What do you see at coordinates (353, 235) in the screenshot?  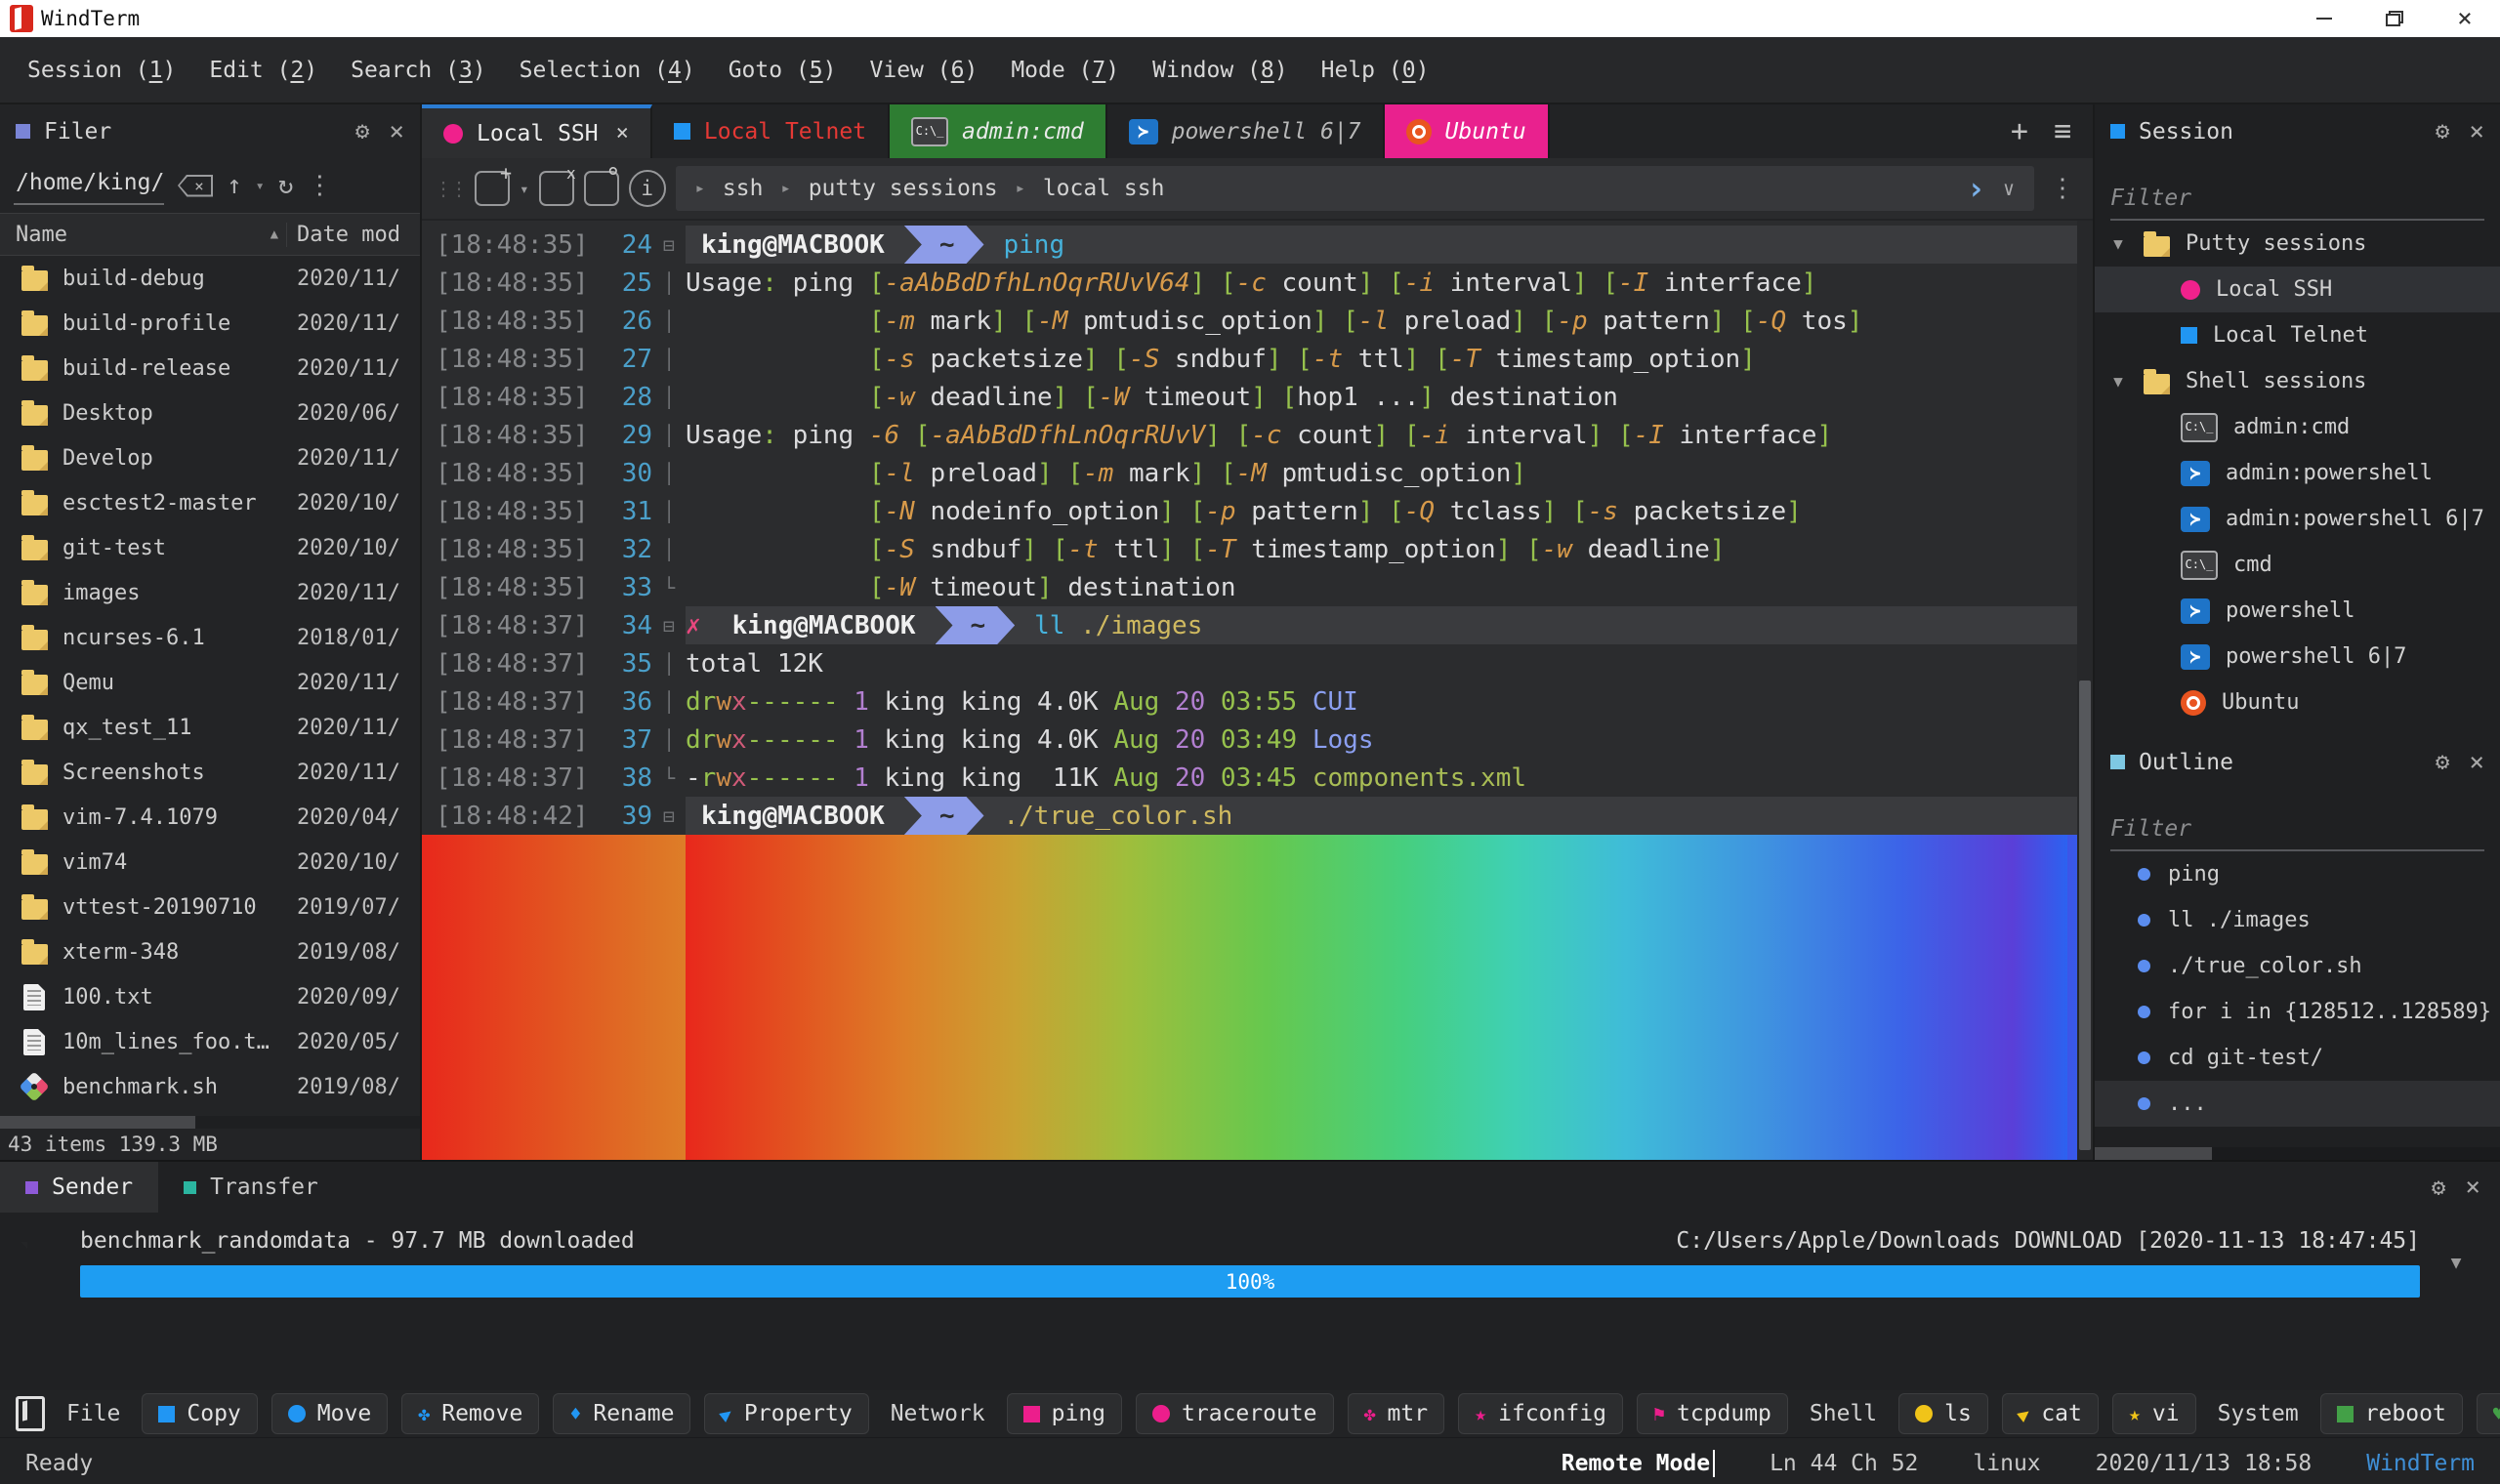 I see `column-date-modified: Date mod` at bounding box center [353, 235].